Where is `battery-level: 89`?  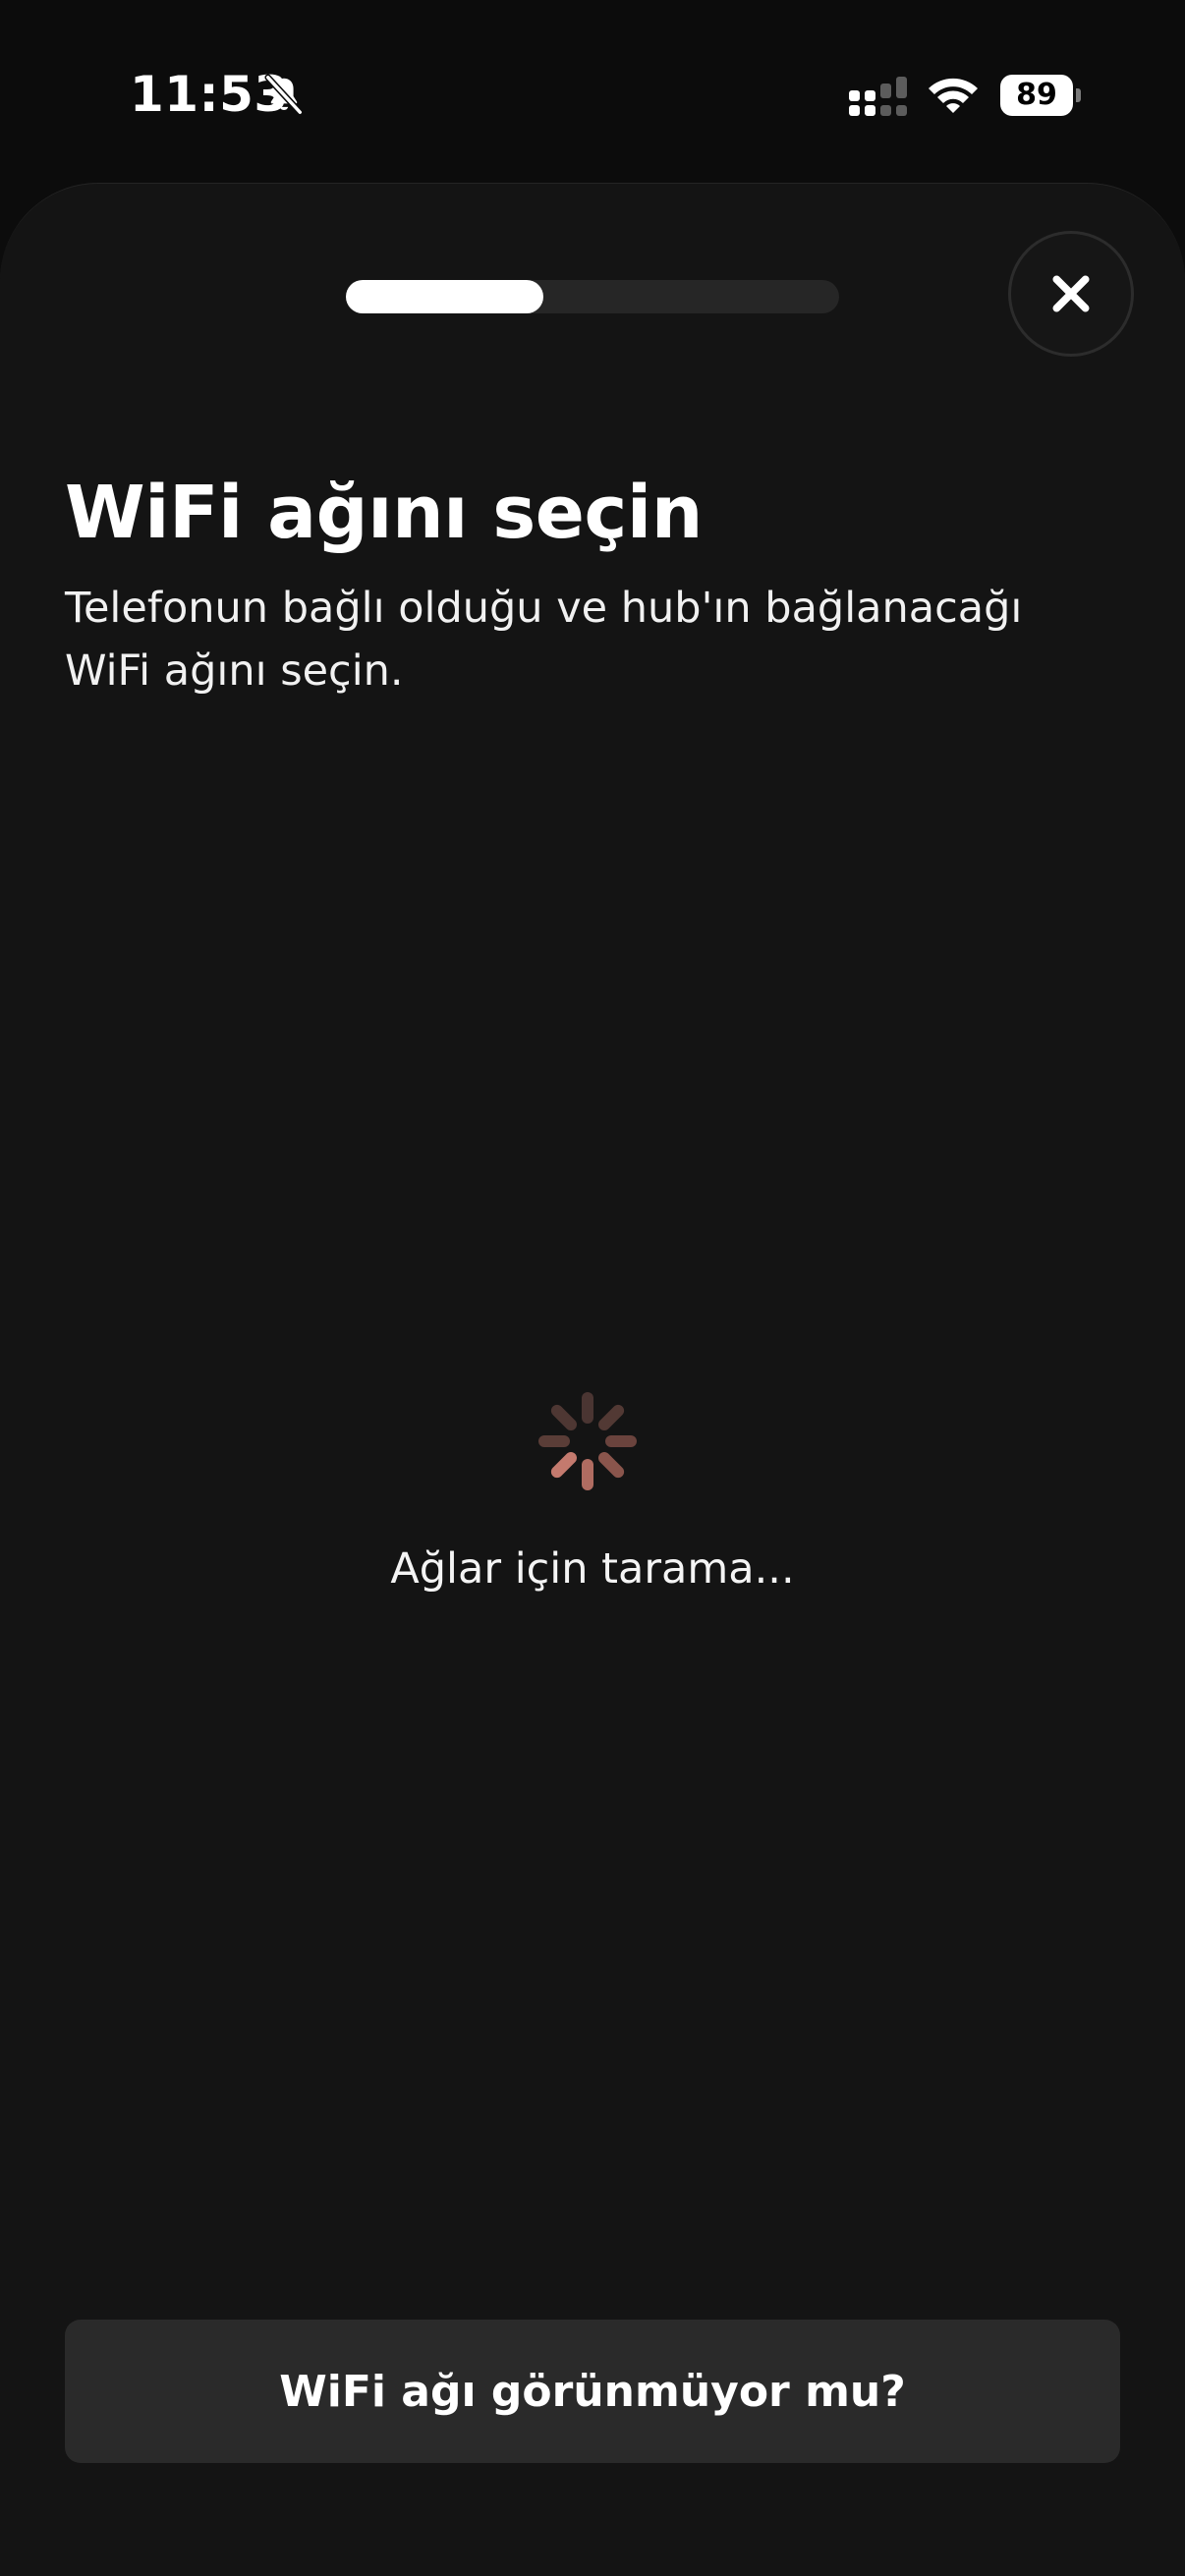 battery-level: 89 is located at coordinates (1037, 95).